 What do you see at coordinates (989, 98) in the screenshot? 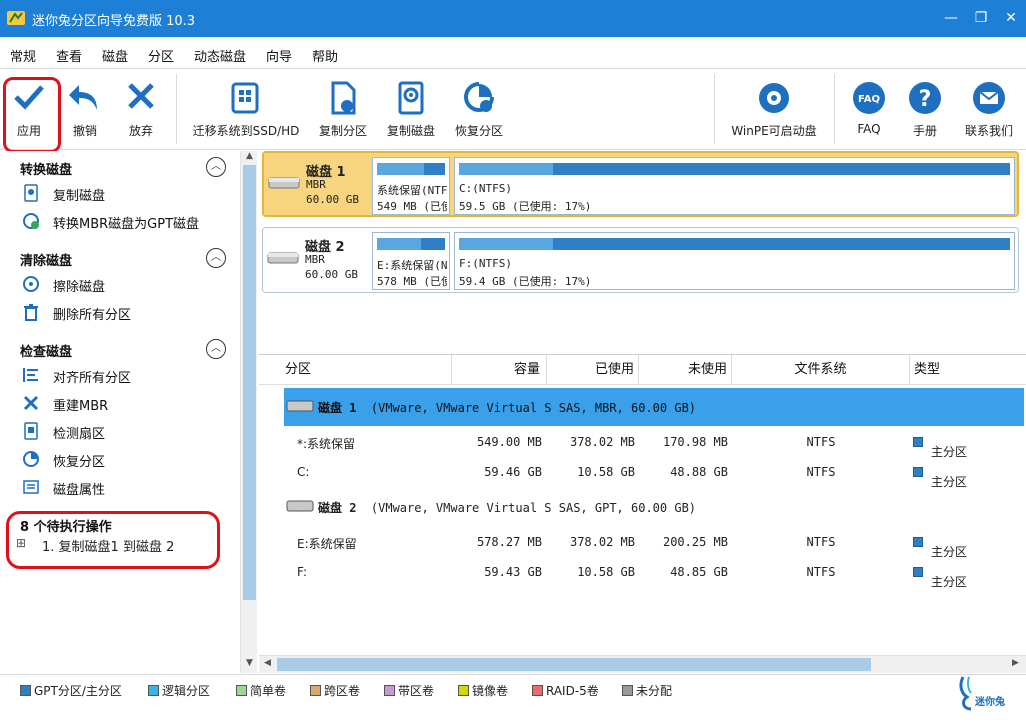
I see `mail-icon` at bounding box center [989, 98].